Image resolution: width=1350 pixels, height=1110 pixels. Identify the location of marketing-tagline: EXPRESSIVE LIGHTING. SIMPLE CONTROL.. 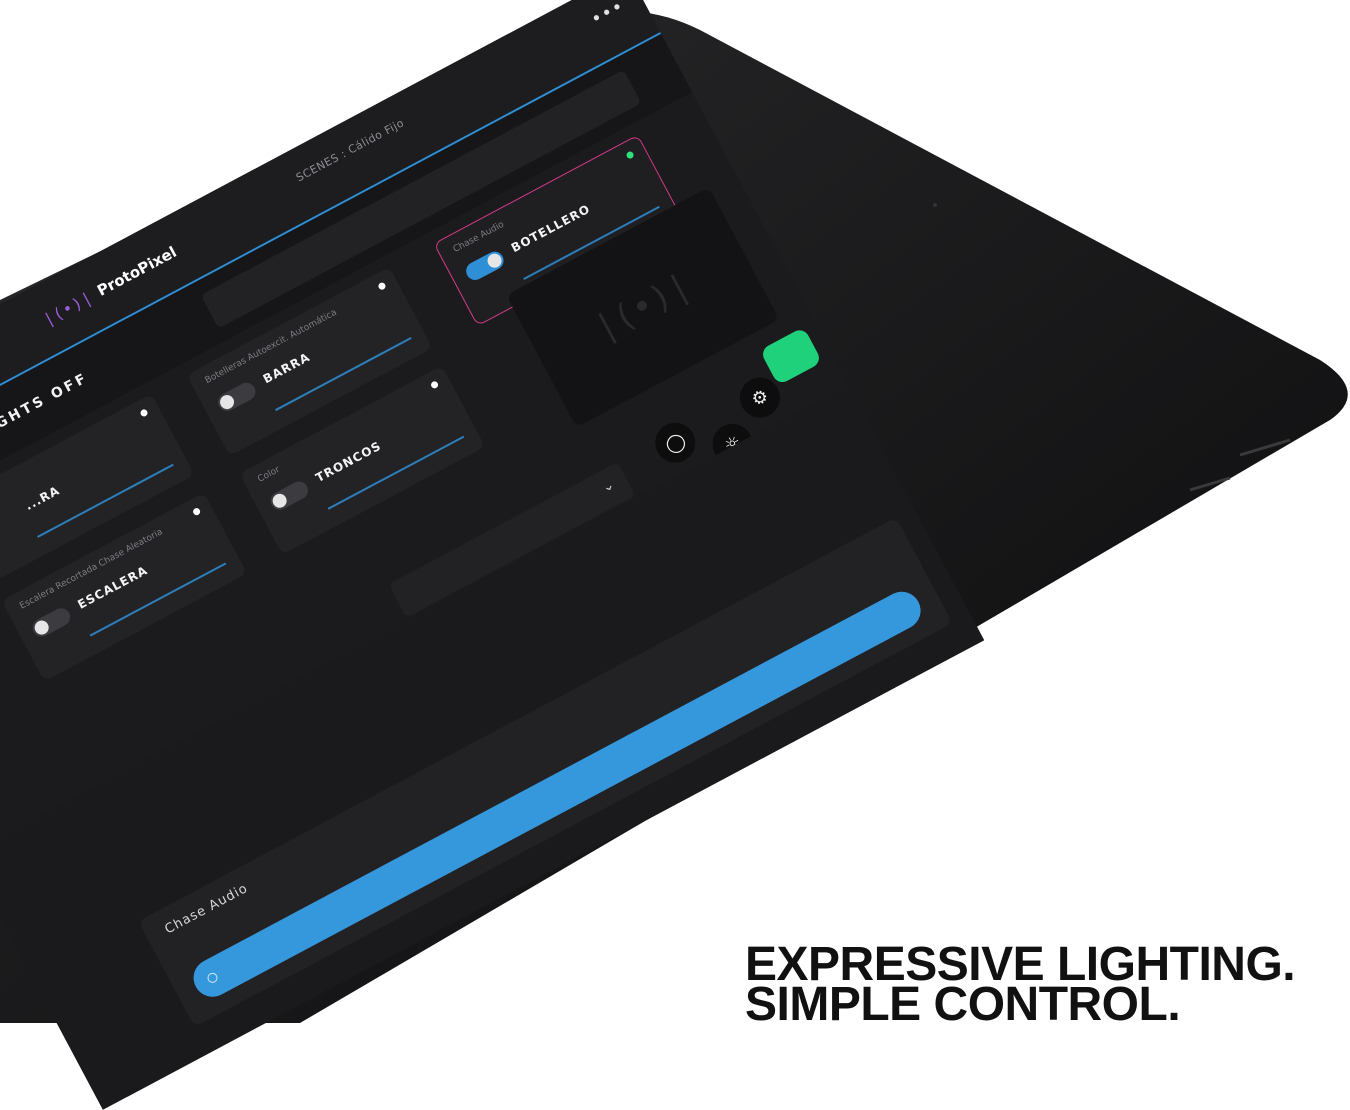
(1045, 984).